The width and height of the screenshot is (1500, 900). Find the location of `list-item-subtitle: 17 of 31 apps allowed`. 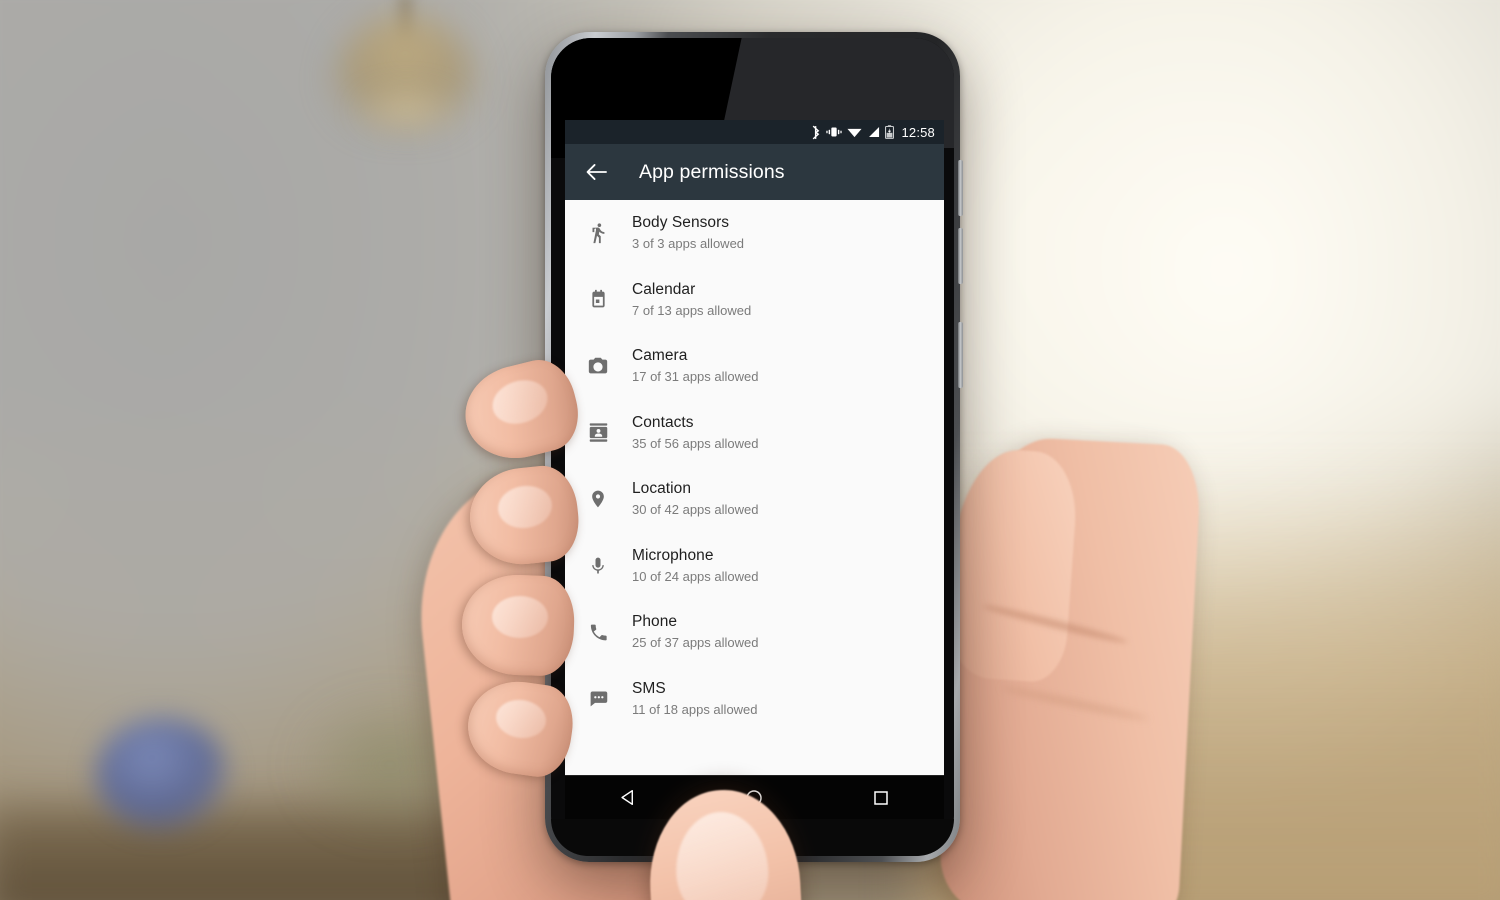

list-item-subtitle: 17 of 31 apps allowed is located at coordinates (695, 377).